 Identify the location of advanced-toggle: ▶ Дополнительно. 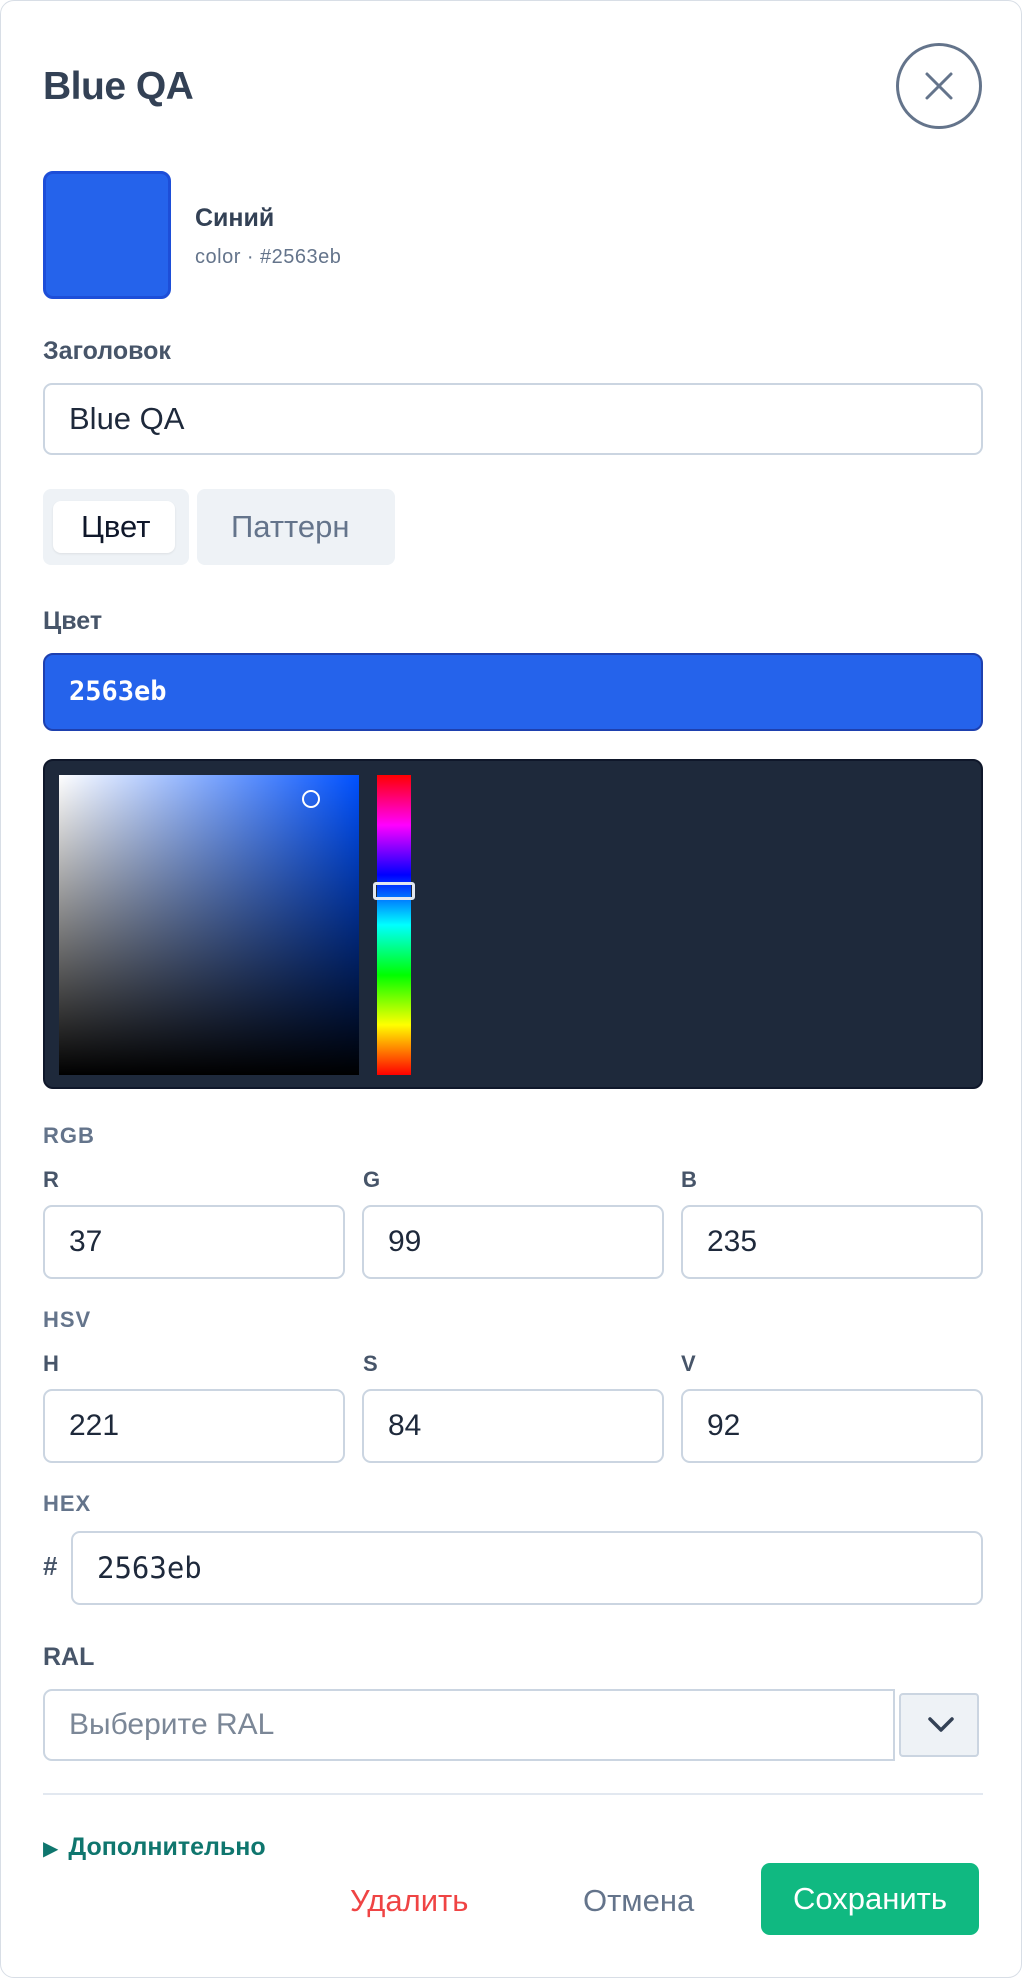
(154, 1847).